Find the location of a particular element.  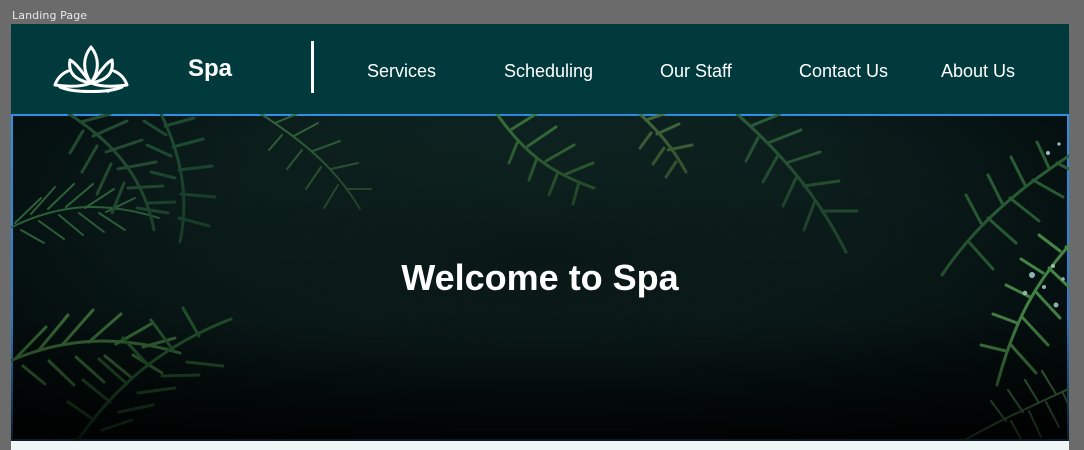

nav-link-contact-us: Contact Us is located at coordinates (843, 71).